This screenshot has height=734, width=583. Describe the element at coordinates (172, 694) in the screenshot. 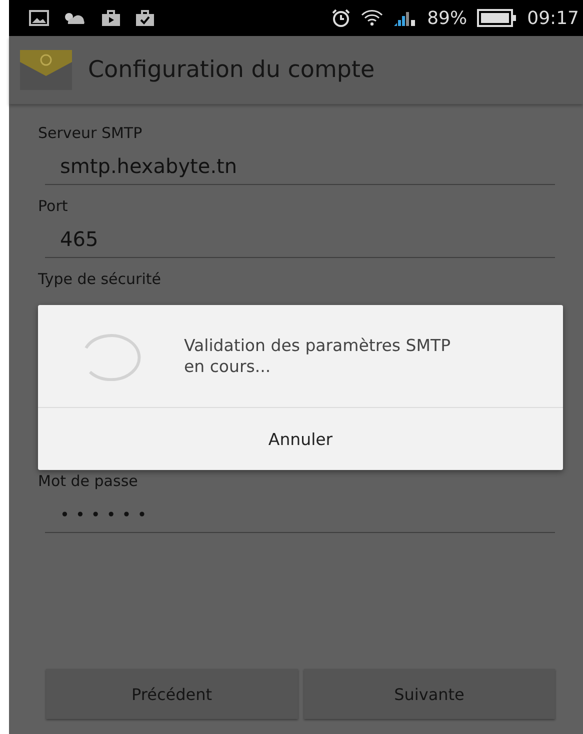

I see `previous-button: Précédent` at that location.